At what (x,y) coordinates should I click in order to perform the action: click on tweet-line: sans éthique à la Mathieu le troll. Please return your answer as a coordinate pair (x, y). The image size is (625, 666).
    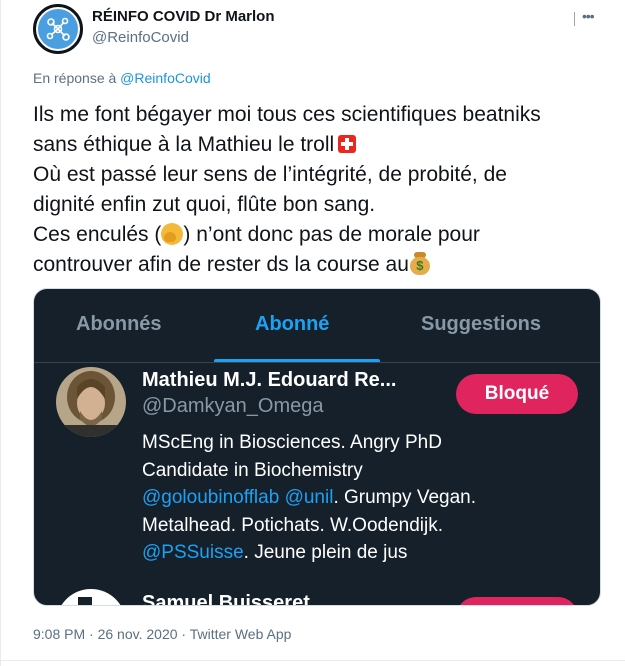
    Looking at the image, I should click on (323, 145).